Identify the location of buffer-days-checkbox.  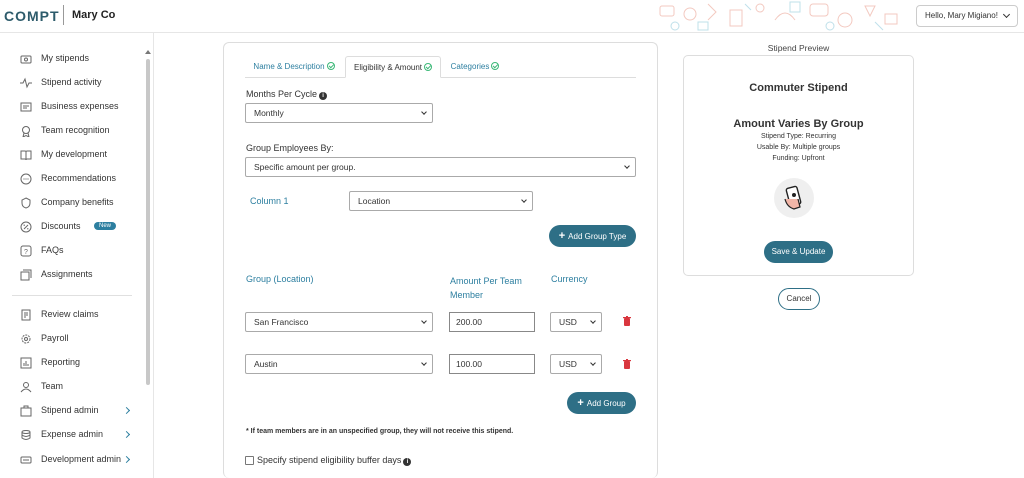
(249, 460).